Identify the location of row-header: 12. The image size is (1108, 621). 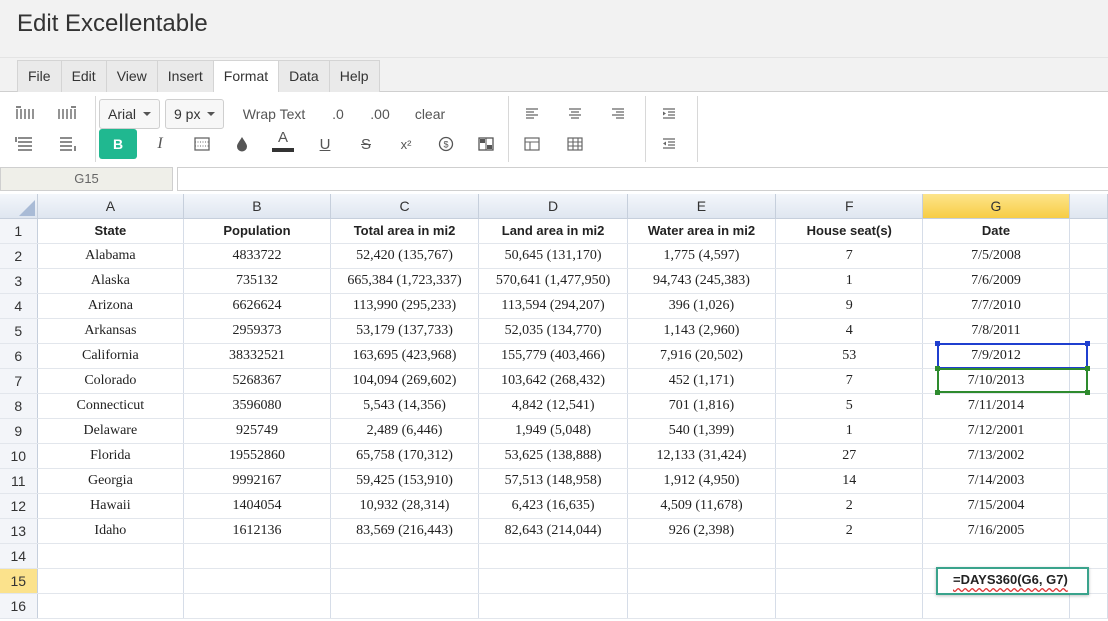
(19, 506).